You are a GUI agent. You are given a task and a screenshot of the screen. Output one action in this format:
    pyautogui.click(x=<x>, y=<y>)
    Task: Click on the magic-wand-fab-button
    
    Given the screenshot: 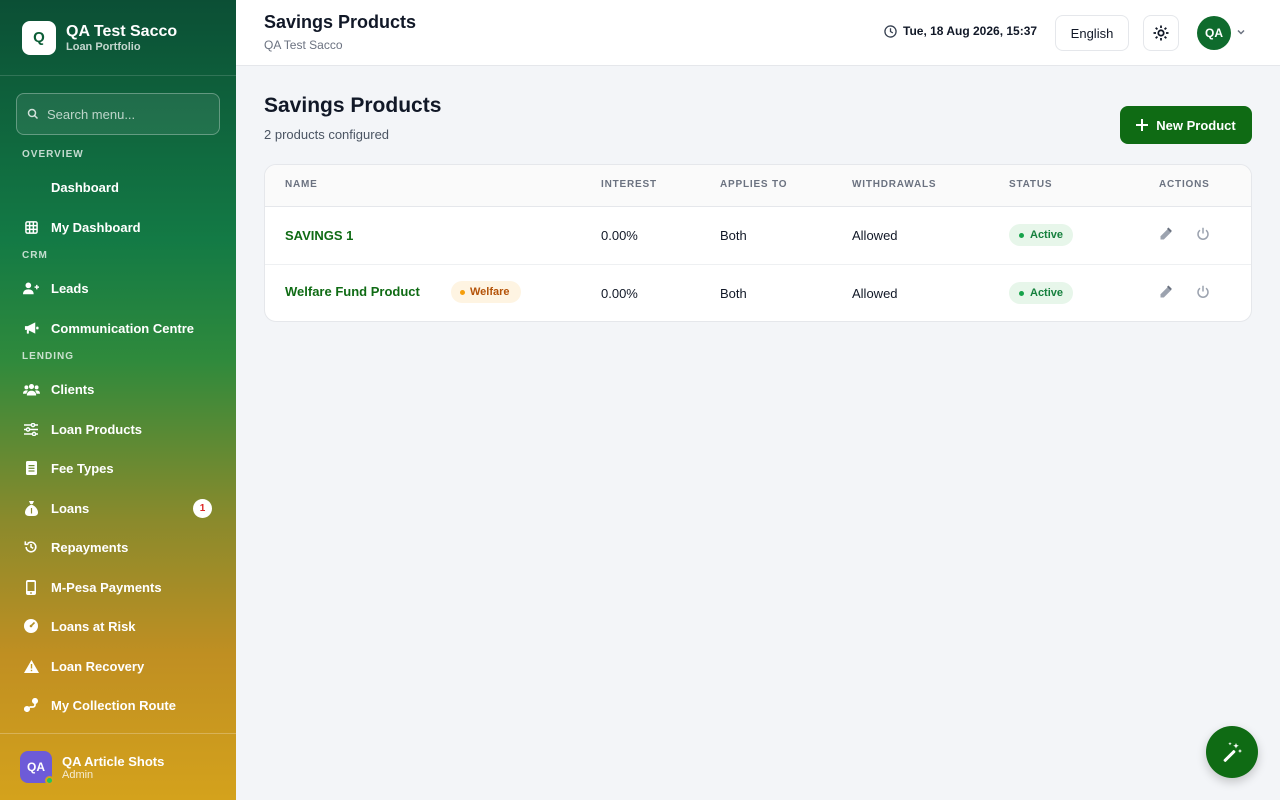 What is the action you would take?
    pyautogui.click(x=1232, y=752)
    